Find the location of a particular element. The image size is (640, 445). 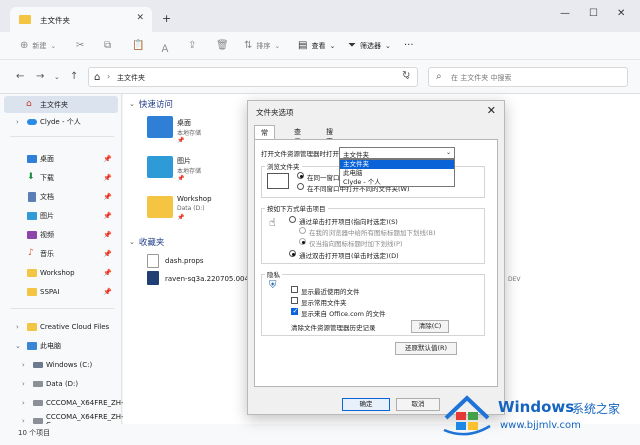

cut-icon: ✂ is located at coordinates (80, 45).